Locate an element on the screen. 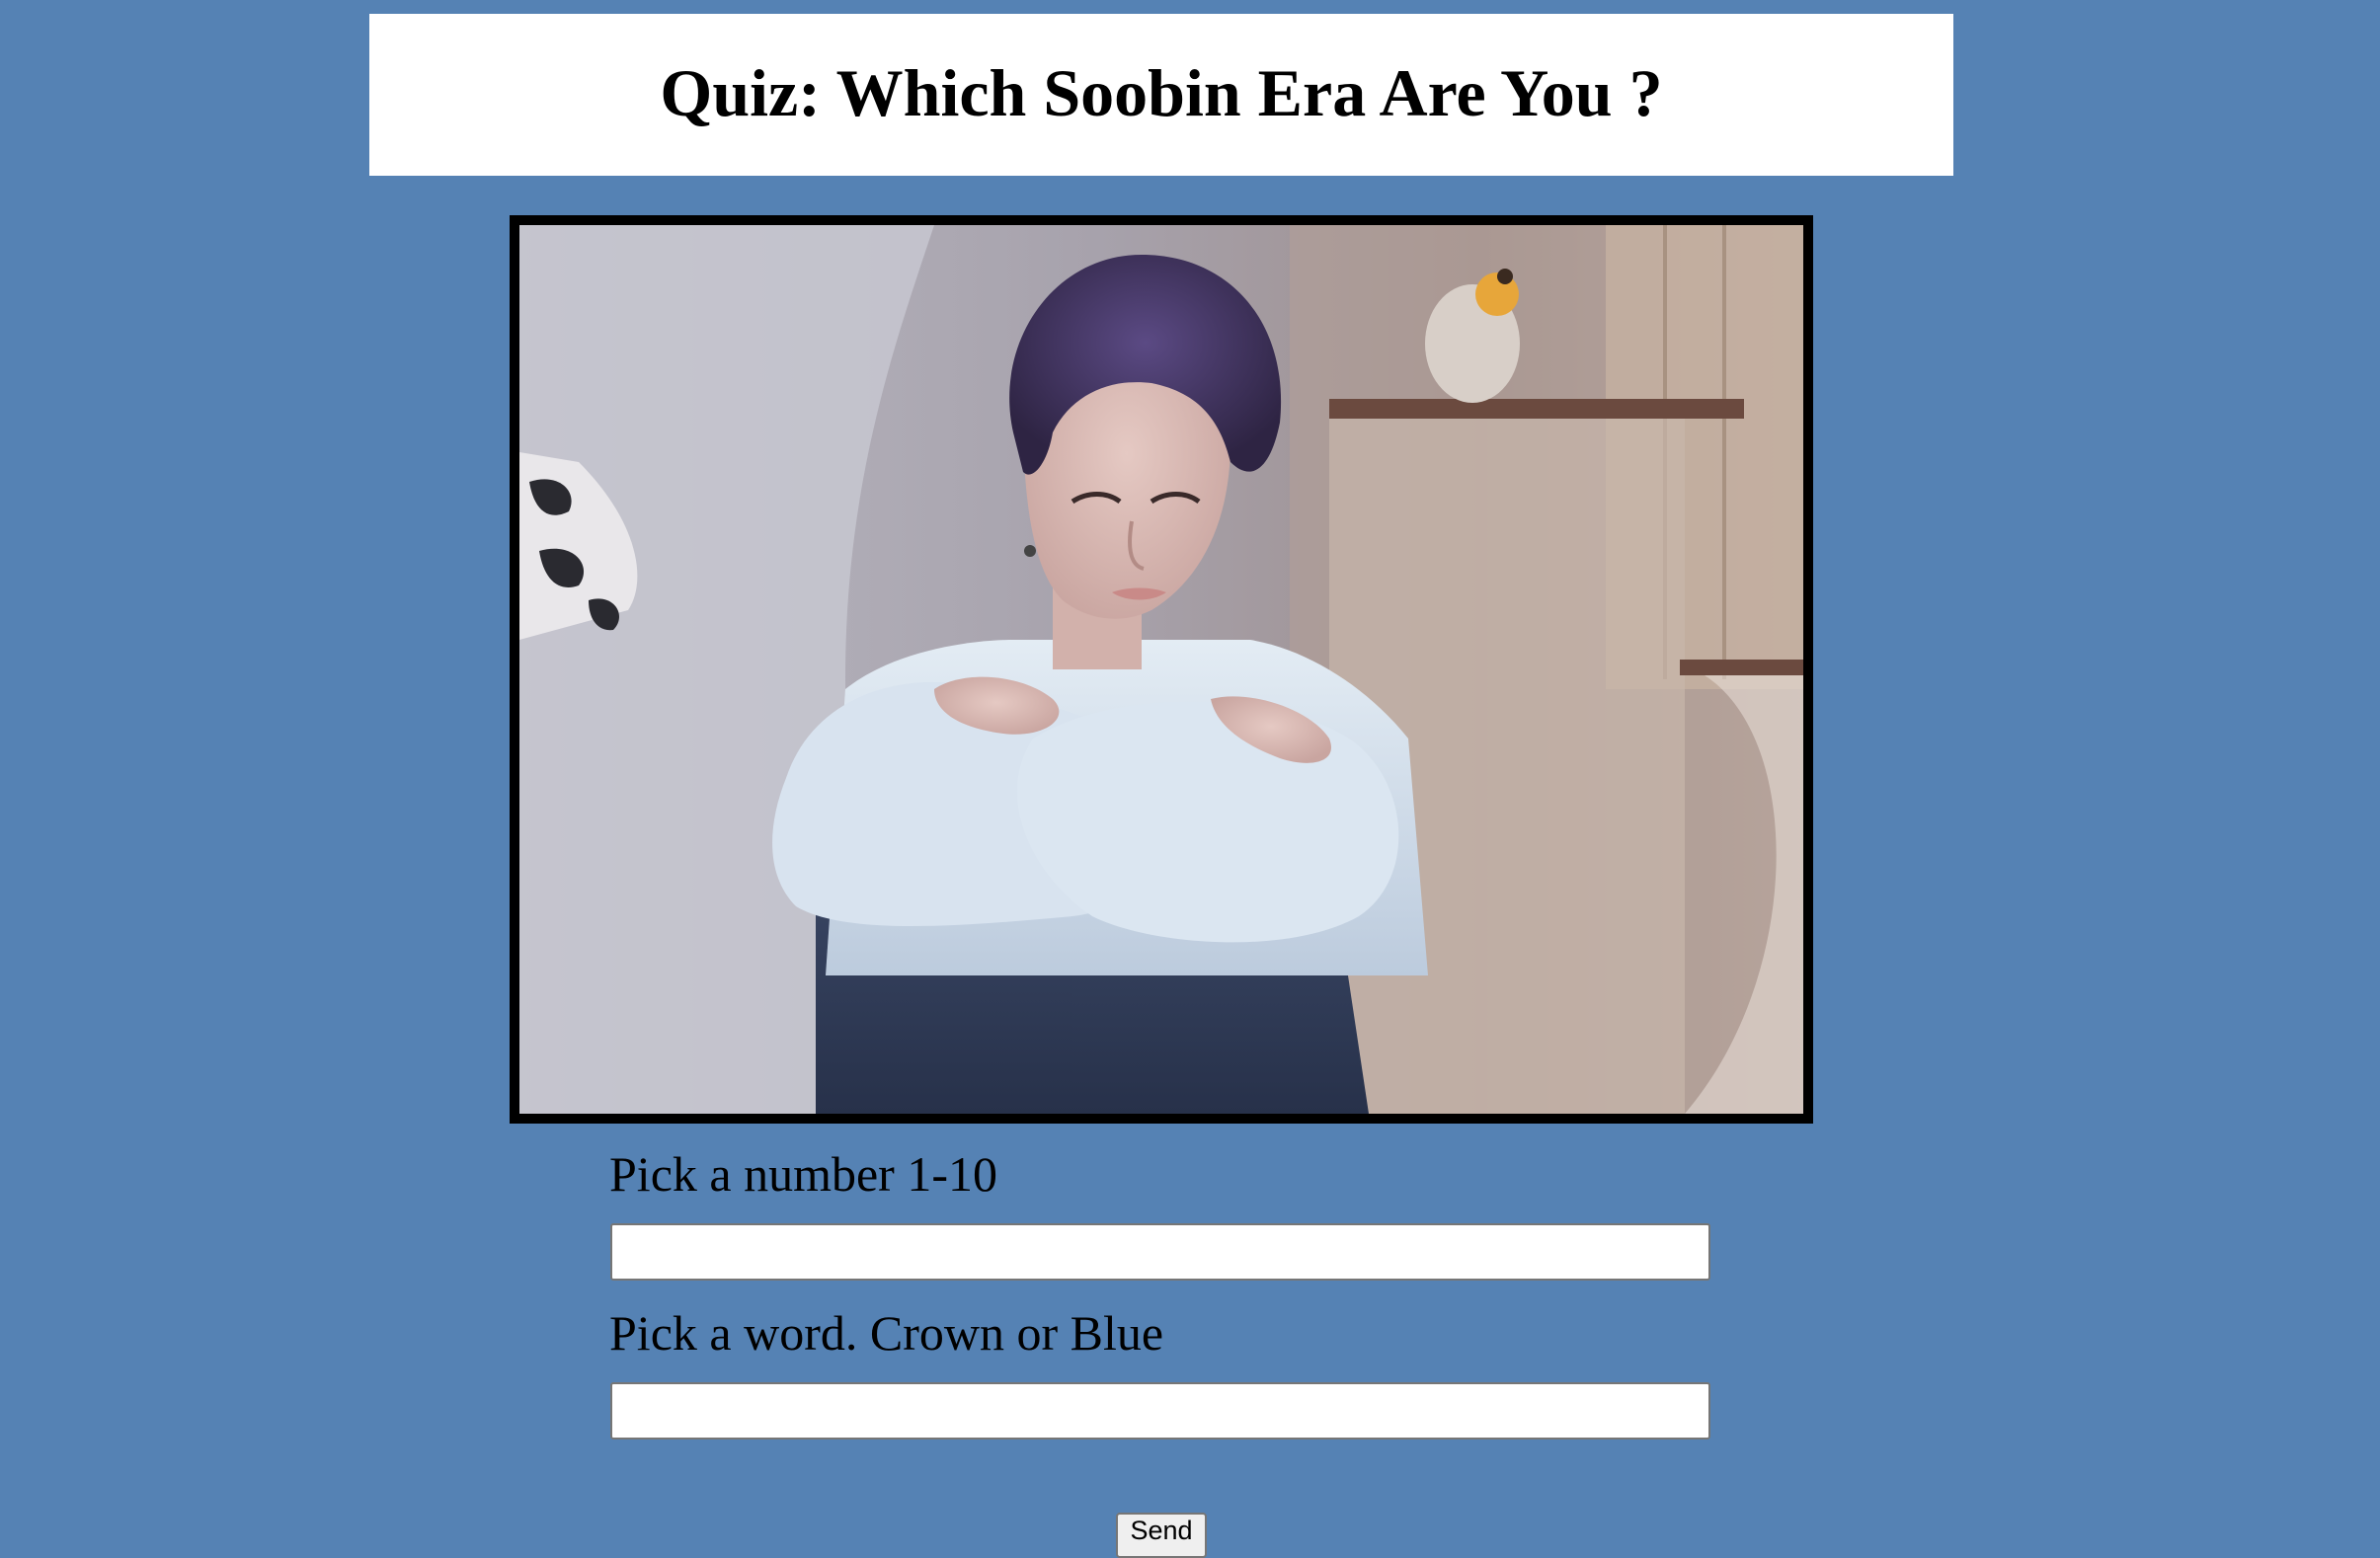 Image resolution: width=2380 pixels, height=1558 pixels. question-1-label: Pick a number 1-10 is located at coordinates (803, 1174).